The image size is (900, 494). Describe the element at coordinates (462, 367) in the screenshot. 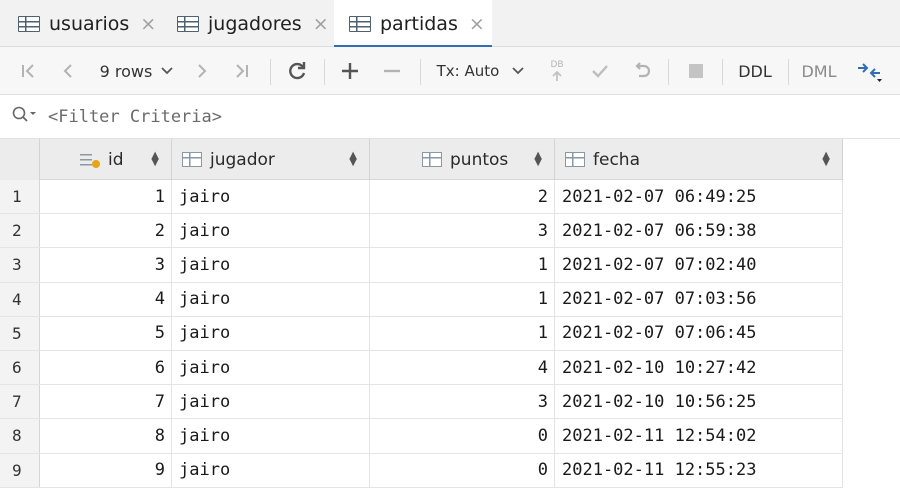

I see `cell-puntos: 4` at that location.